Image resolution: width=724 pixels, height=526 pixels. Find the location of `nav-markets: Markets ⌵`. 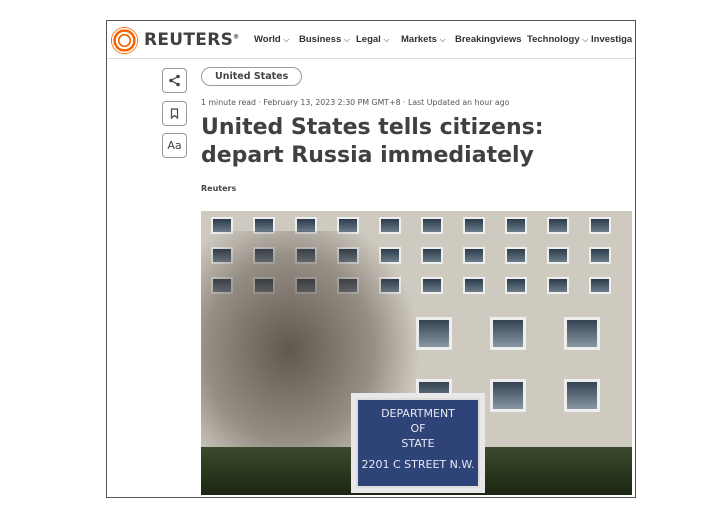

nav-markets: Markets ⌵ is located at coordinates (423, 39).